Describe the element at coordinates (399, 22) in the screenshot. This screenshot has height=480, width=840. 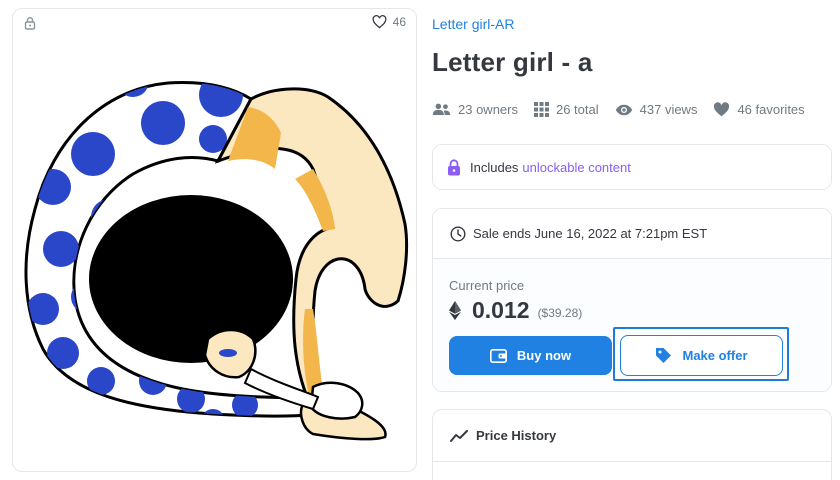
I see `favorites-count: 46` at that location.